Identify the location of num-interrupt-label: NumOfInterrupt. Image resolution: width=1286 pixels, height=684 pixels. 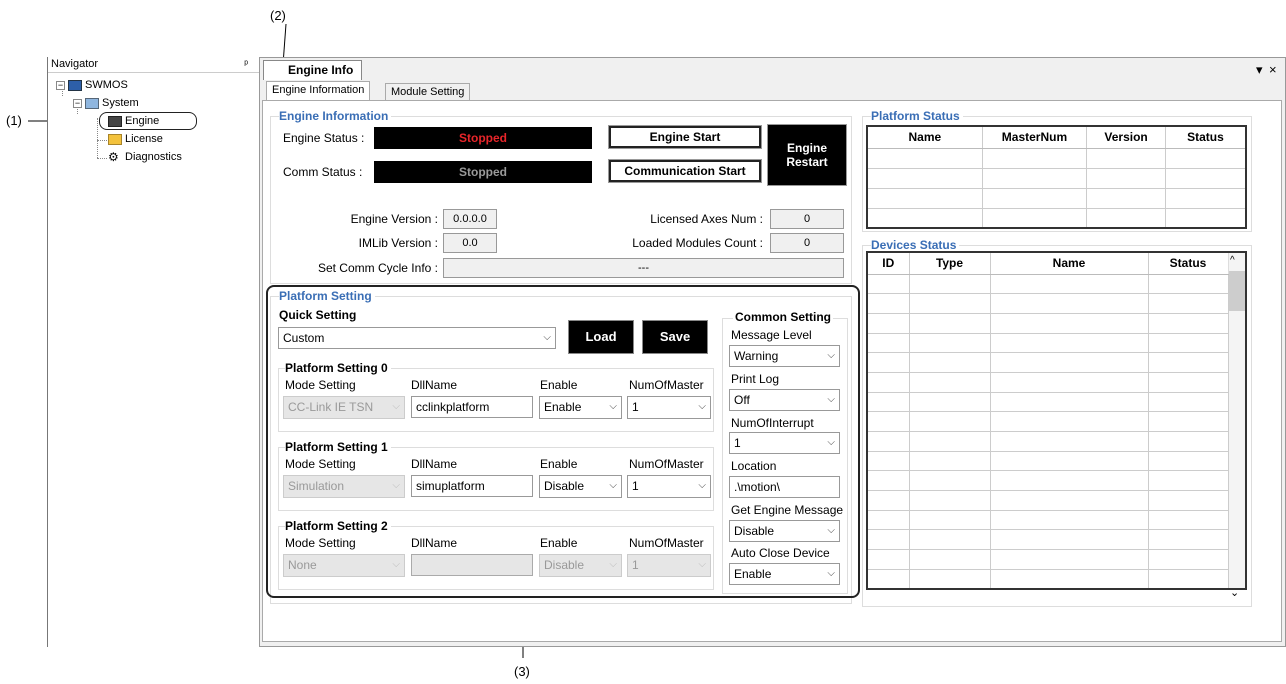
(772, 423).